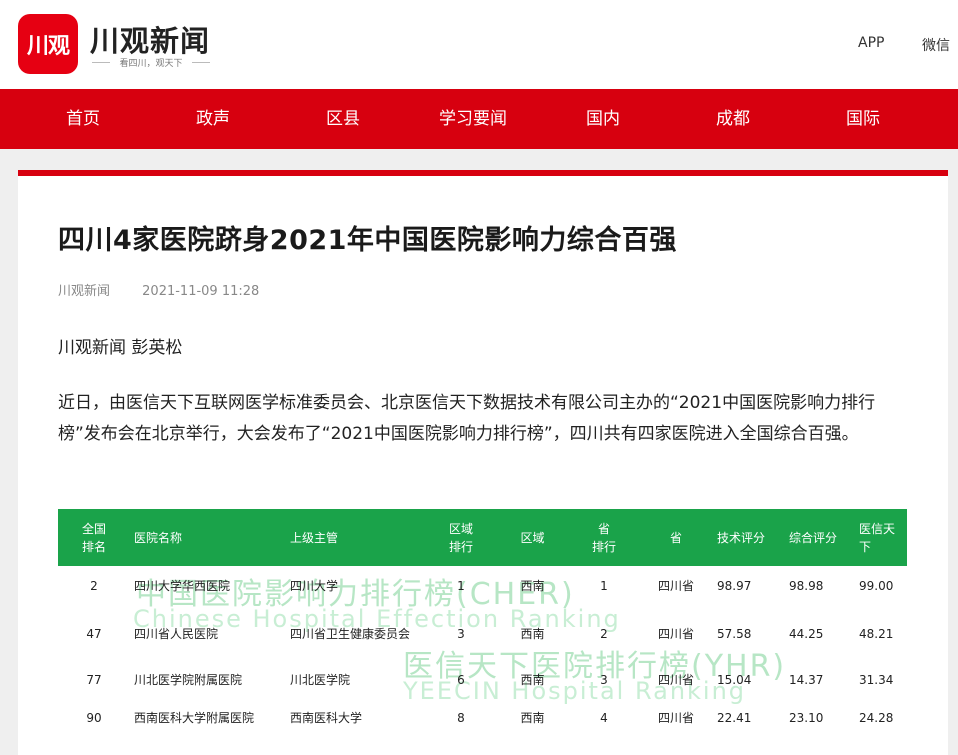 Image resolution: width=958 pixels, height=755 pixels. I want to click on cell: 8, so click(461, 717).